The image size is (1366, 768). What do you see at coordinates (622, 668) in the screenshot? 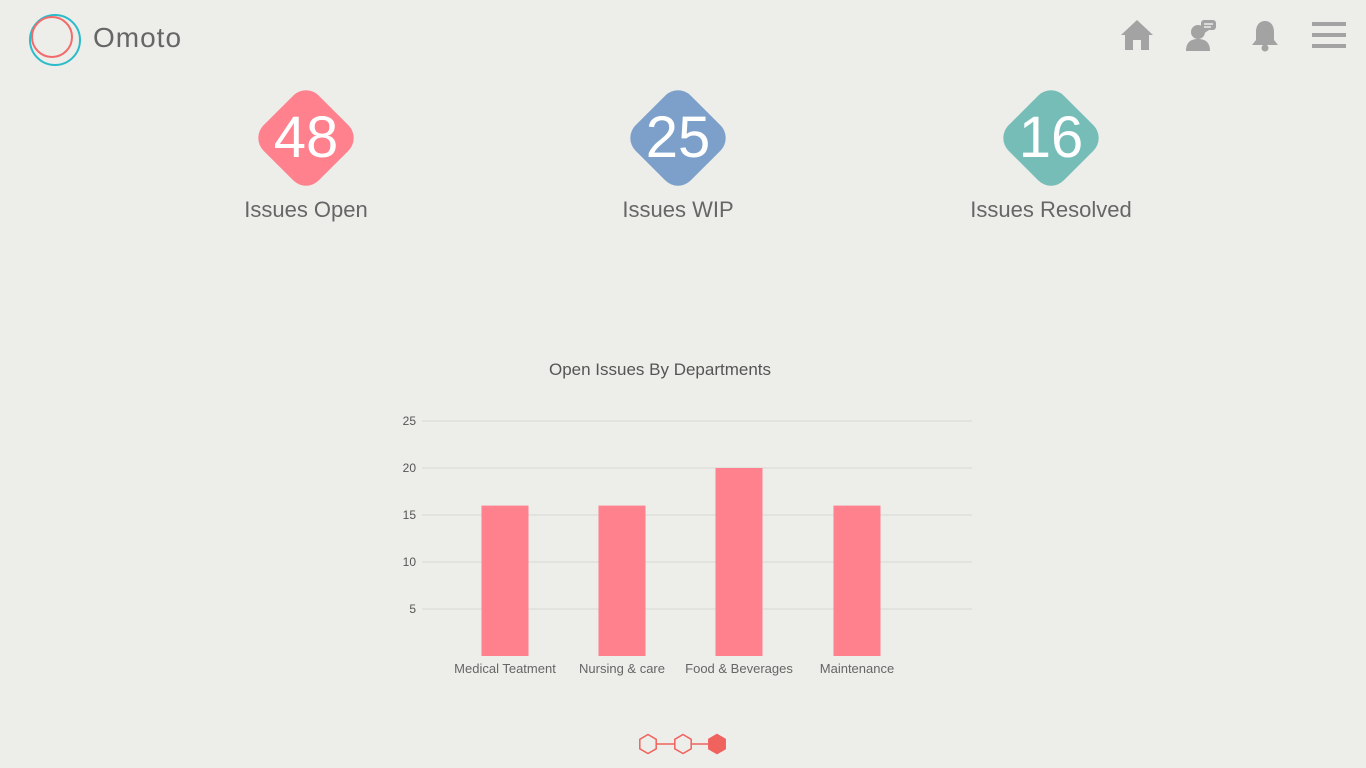
I see `x-category-label: Nursing & care` at bounding box center [622, 668].